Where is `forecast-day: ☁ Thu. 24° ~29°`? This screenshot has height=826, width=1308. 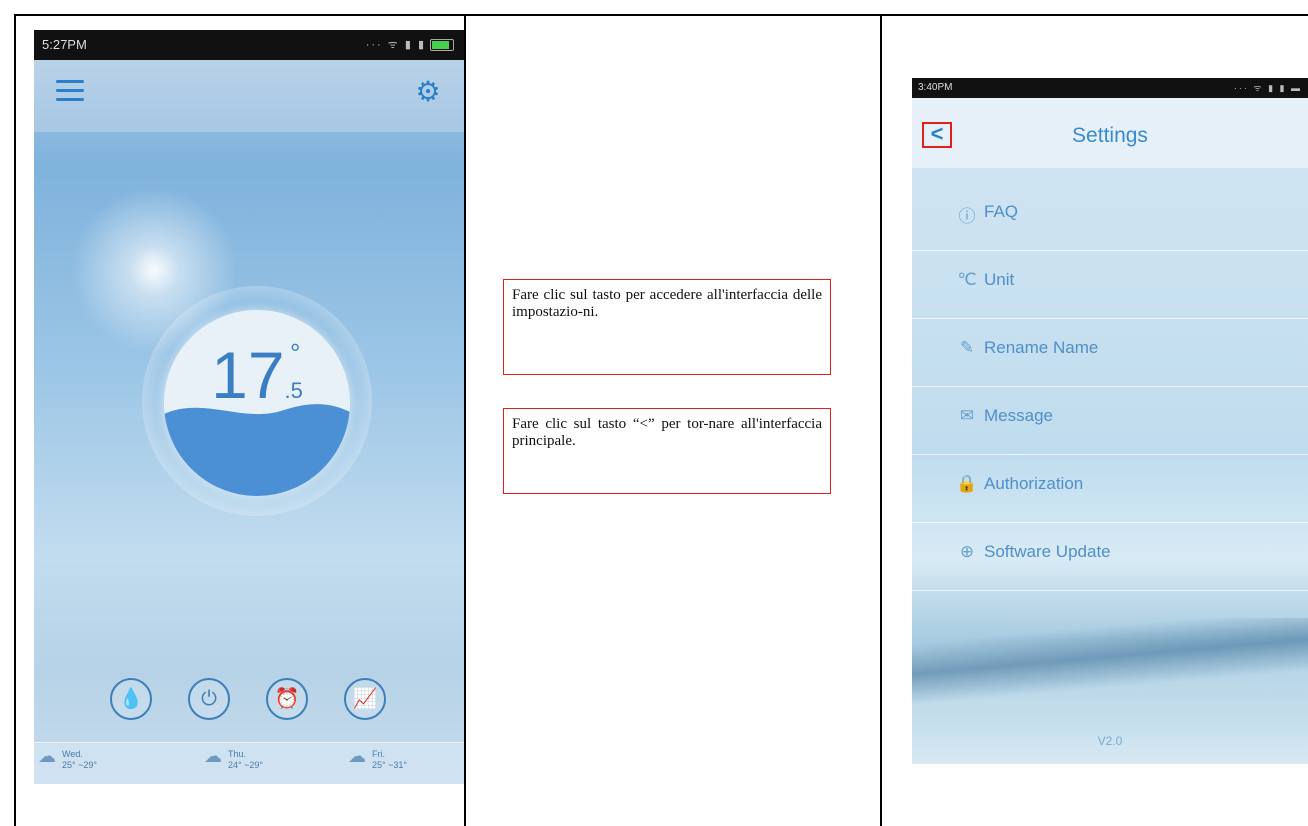
forecast-day: ☁ Thu. 24° ~29° is located at coordinates (233, 759).